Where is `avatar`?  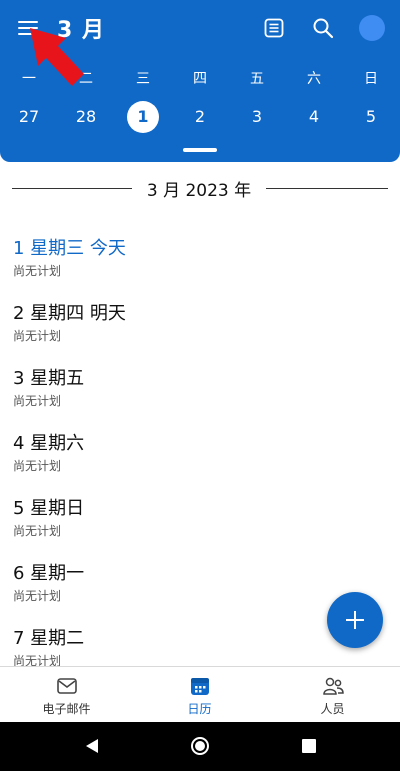 avatar is located at coordinates (372, 28).